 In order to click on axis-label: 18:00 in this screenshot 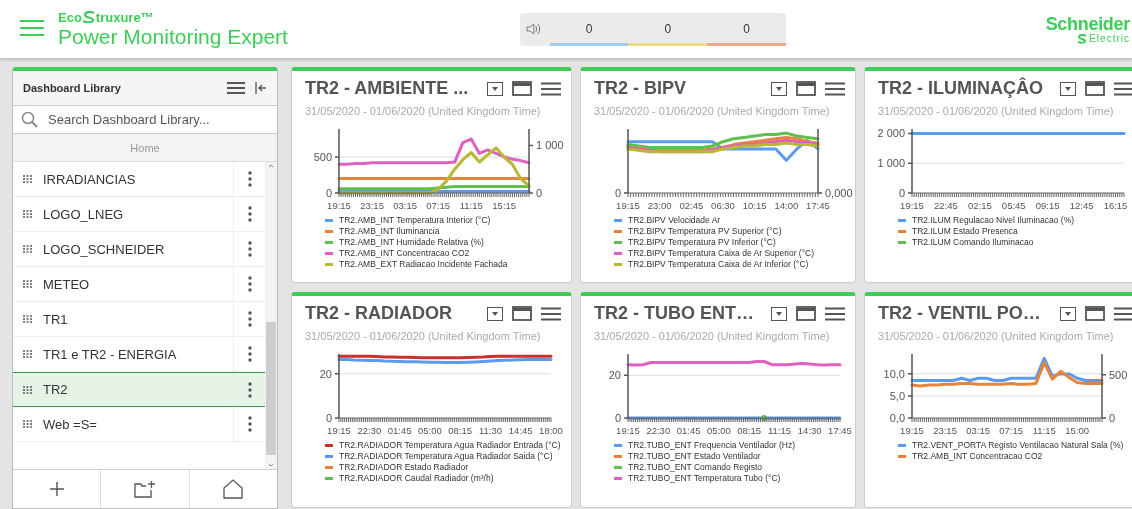, I will do `click(551, 430)`.